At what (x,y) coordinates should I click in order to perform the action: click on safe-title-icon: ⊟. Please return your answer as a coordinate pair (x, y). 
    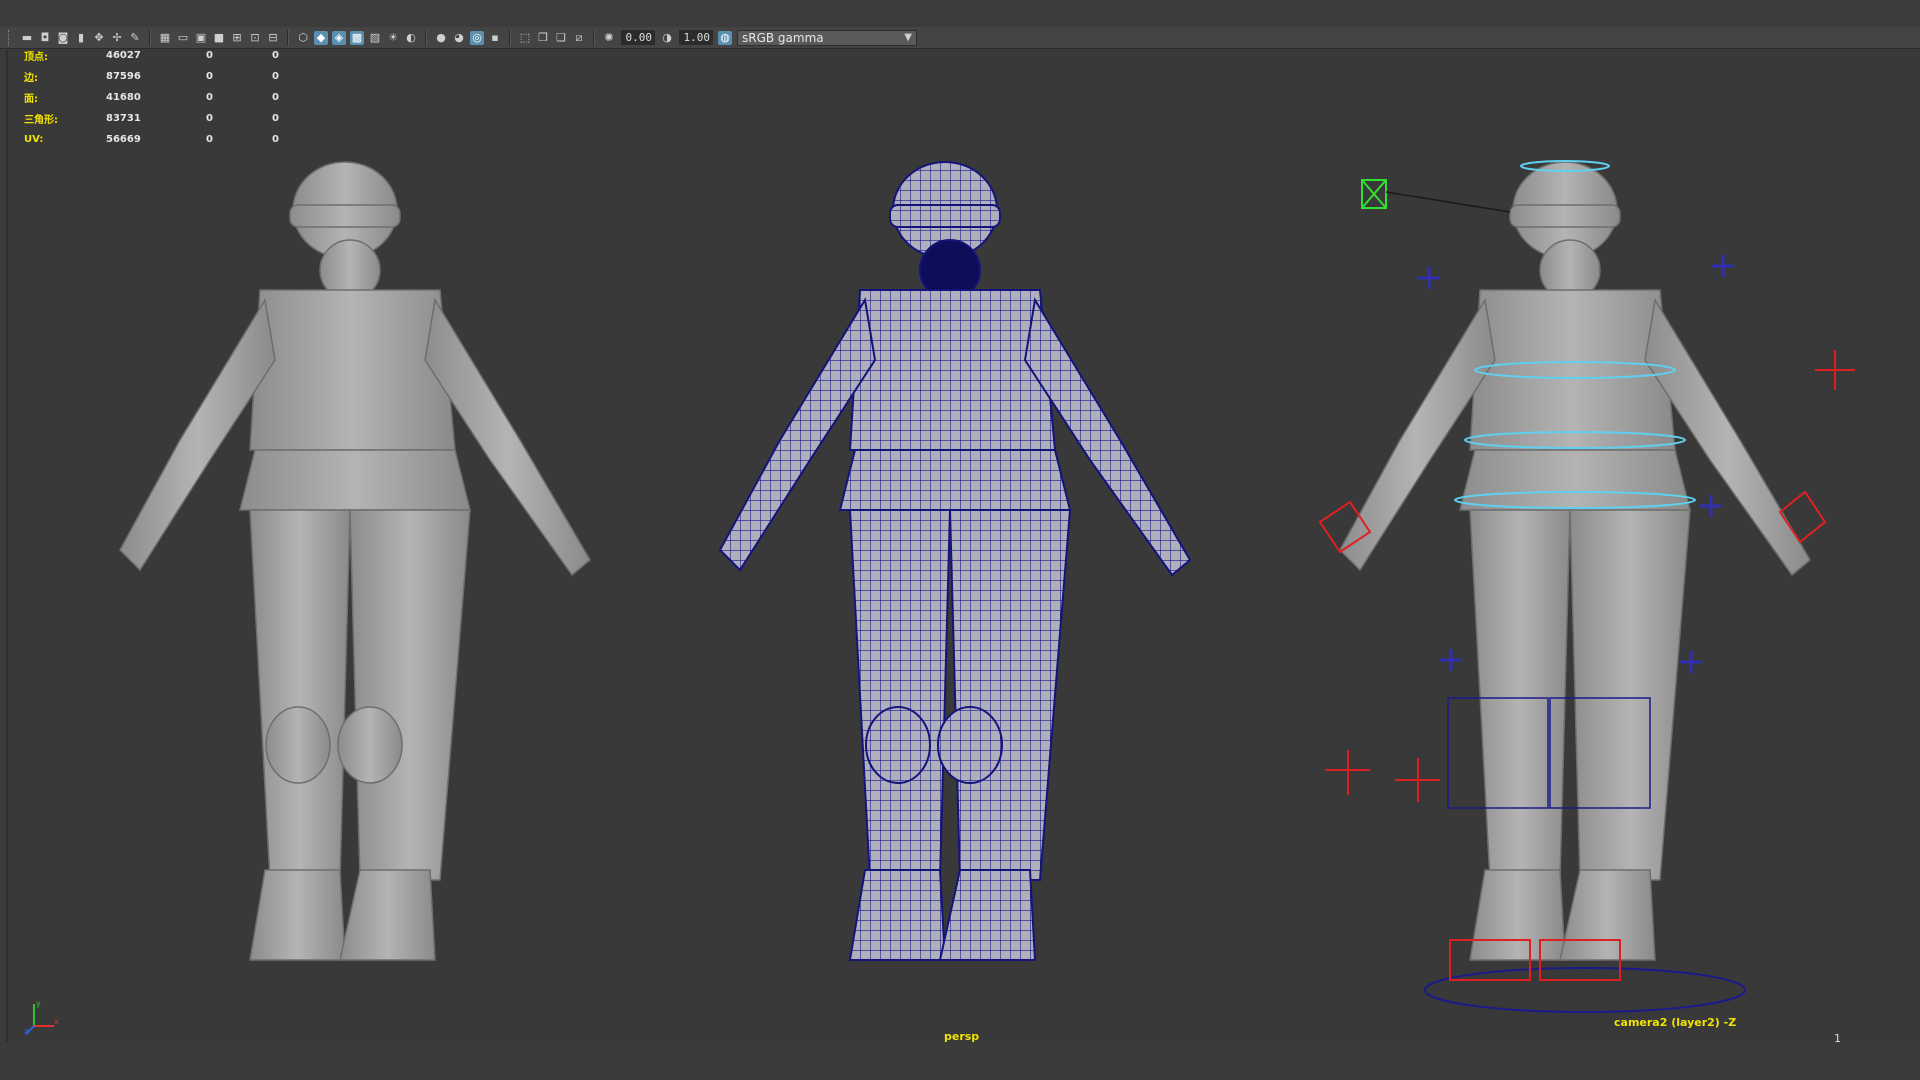
    Looking at the image, I should click on (273, 38).